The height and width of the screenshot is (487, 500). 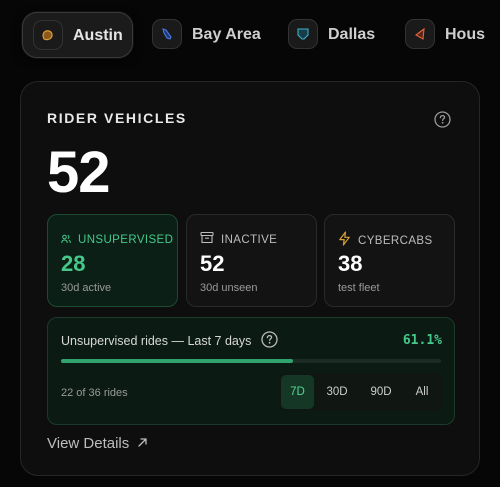 What do you see at coordinates (138, 443) in the screenshot?
I see `arrow-up-right-icon` at bounding box center [138, 443].